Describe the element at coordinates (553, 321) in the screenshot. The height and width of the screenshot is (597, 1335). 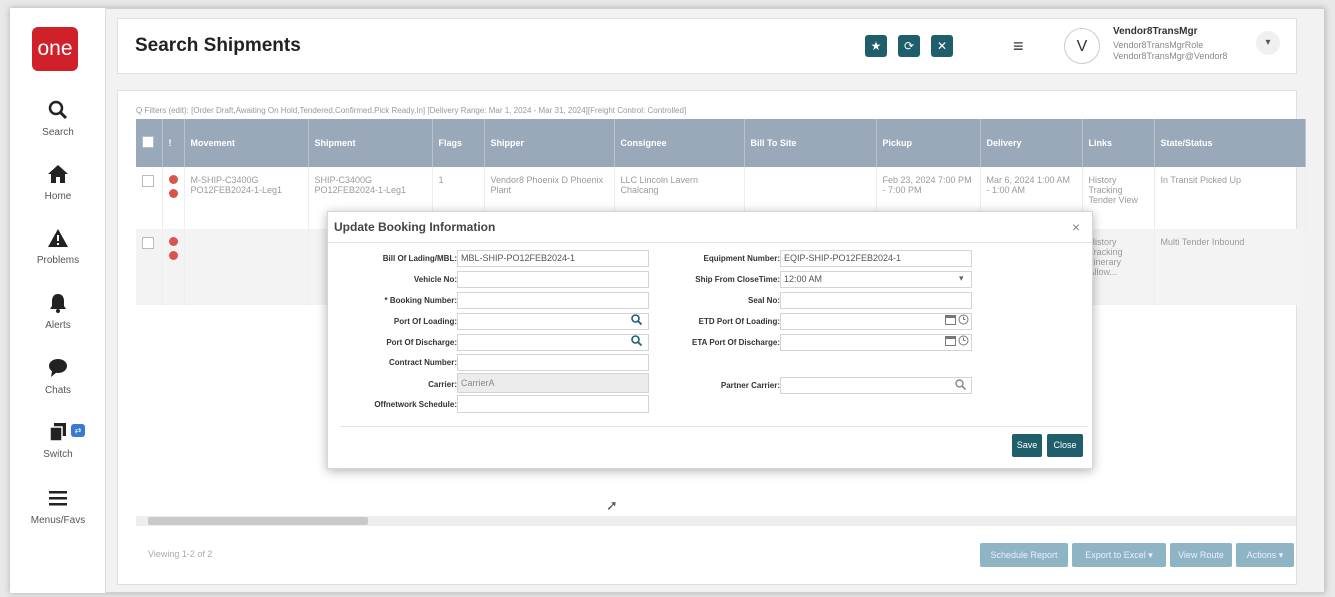
I see `port-of-loading-input` at that location.